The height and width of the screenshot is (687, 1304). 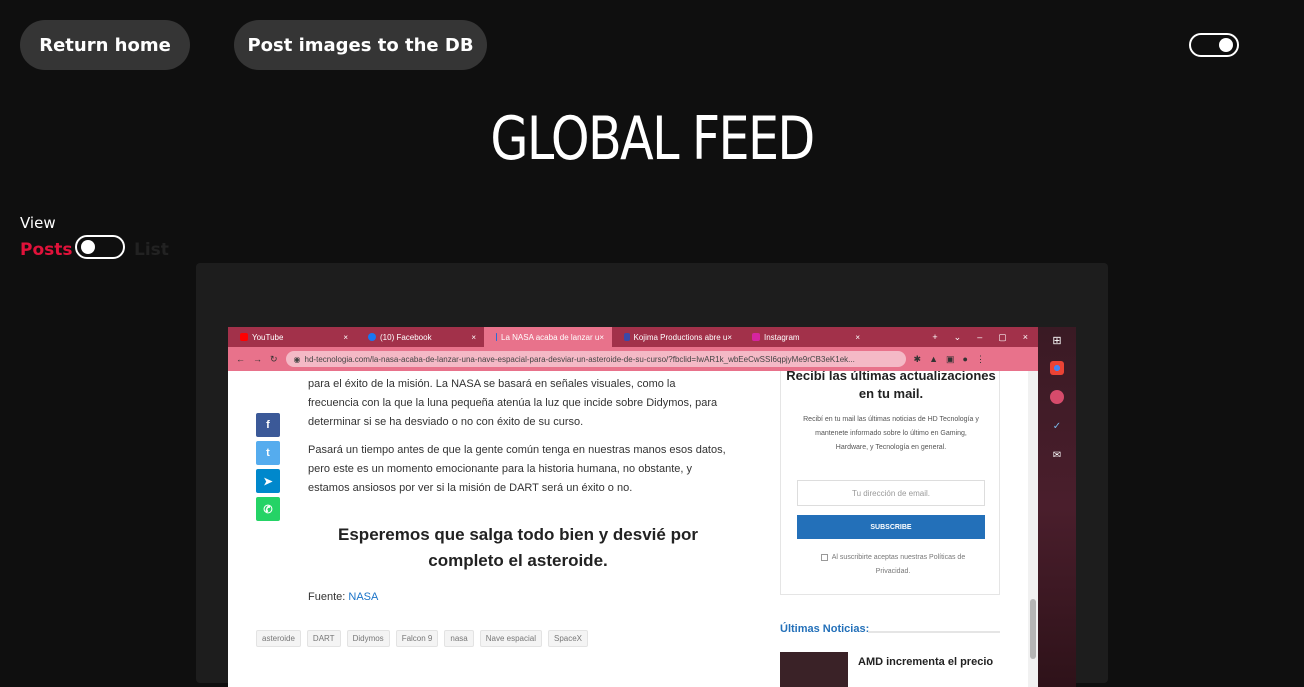 I want to click on source-prefix: Fuente:, so click(x=327, y=597).